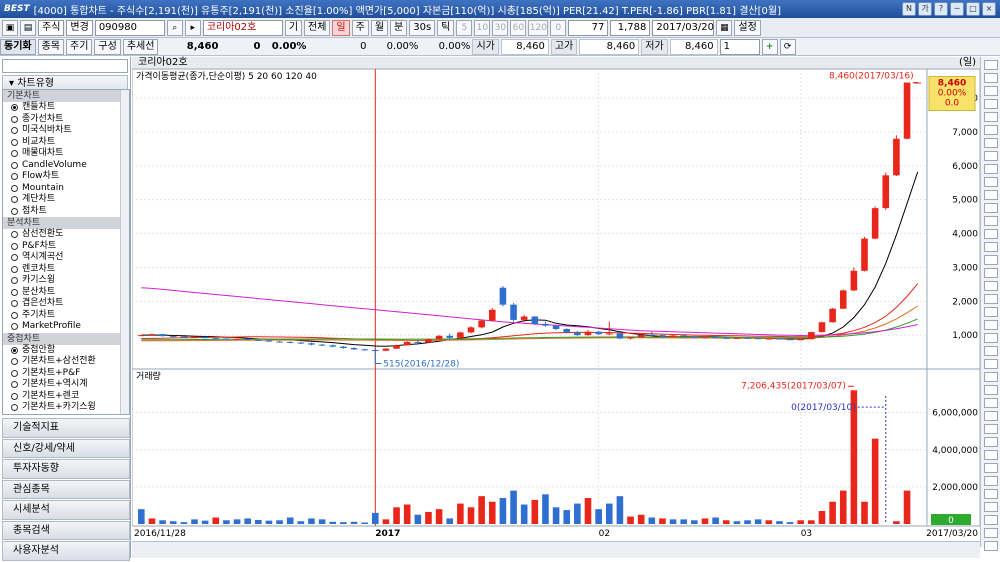 Image resolution: width=1000 pixels, height=562 pixels. What do you see at coordinates (66, 374) in the screenshot?
I see `chart-type-option: 기본차트+P&F` at bounding box center [66, 374].